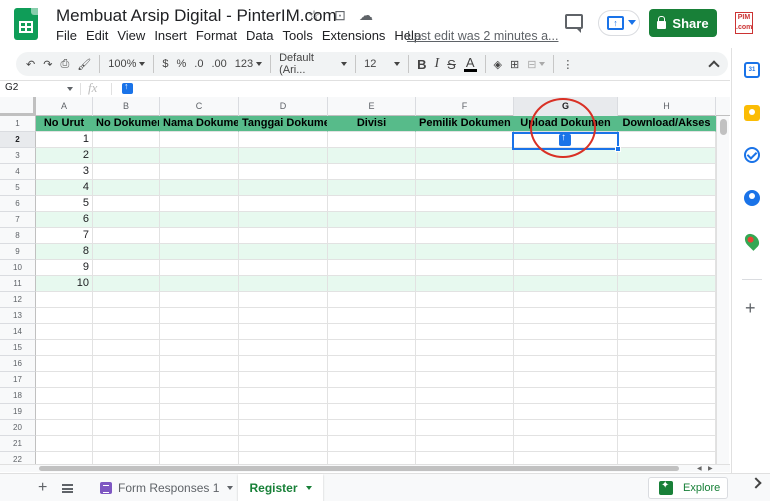 The image size is (770, 501). What do you see at coordinates (218, 64) in the screenshot?
I see `increase-decimal-button: .00` at bounding box center [218, 64].